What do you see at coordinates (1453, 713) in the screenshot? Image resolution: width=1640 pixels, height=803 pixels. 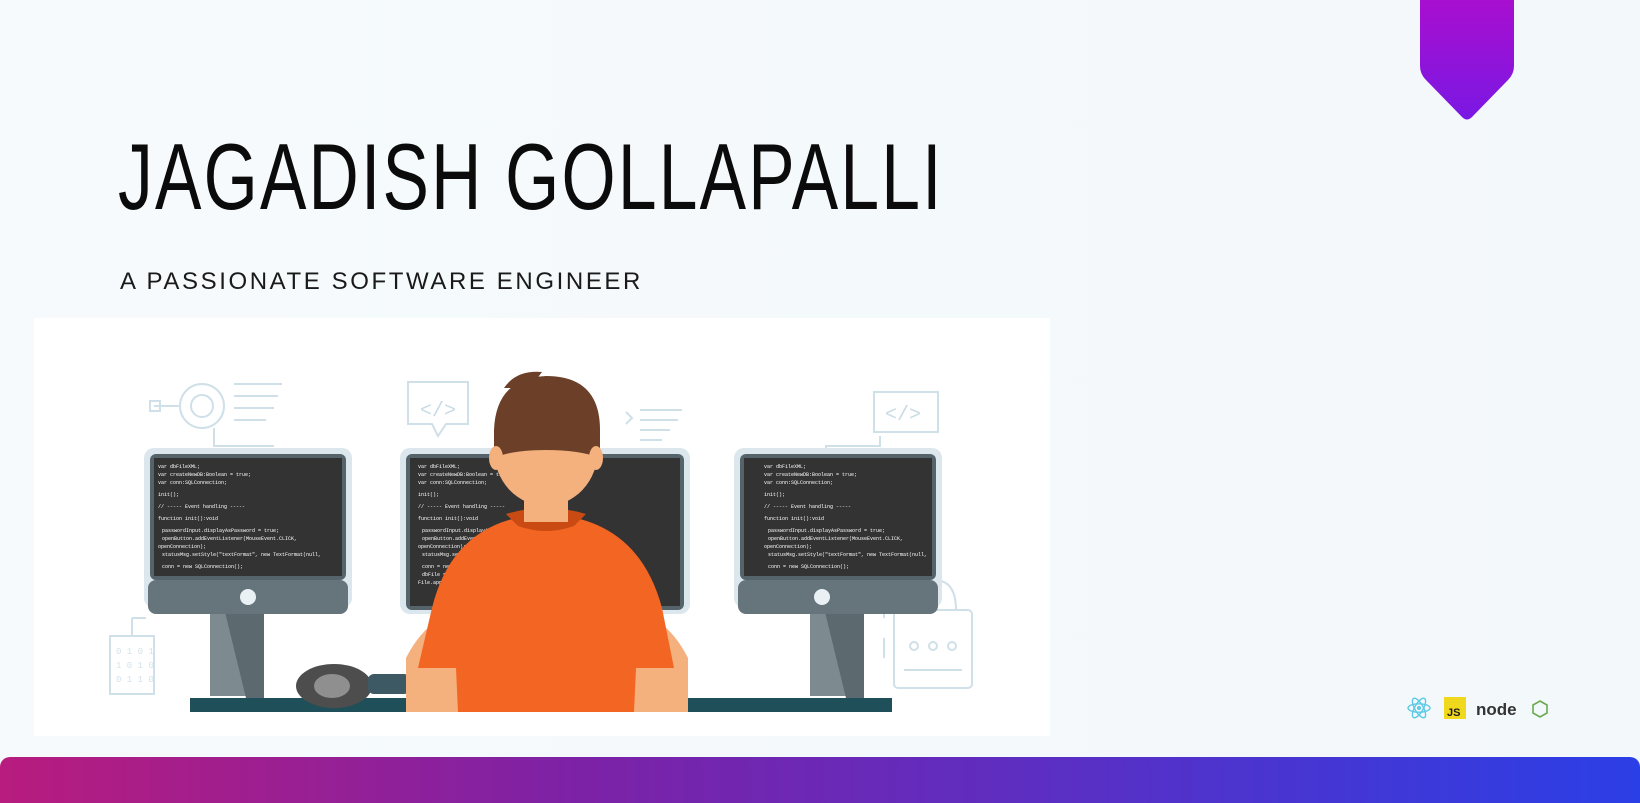 I see `svg-text: JS` at bounding box center [1453, 713].